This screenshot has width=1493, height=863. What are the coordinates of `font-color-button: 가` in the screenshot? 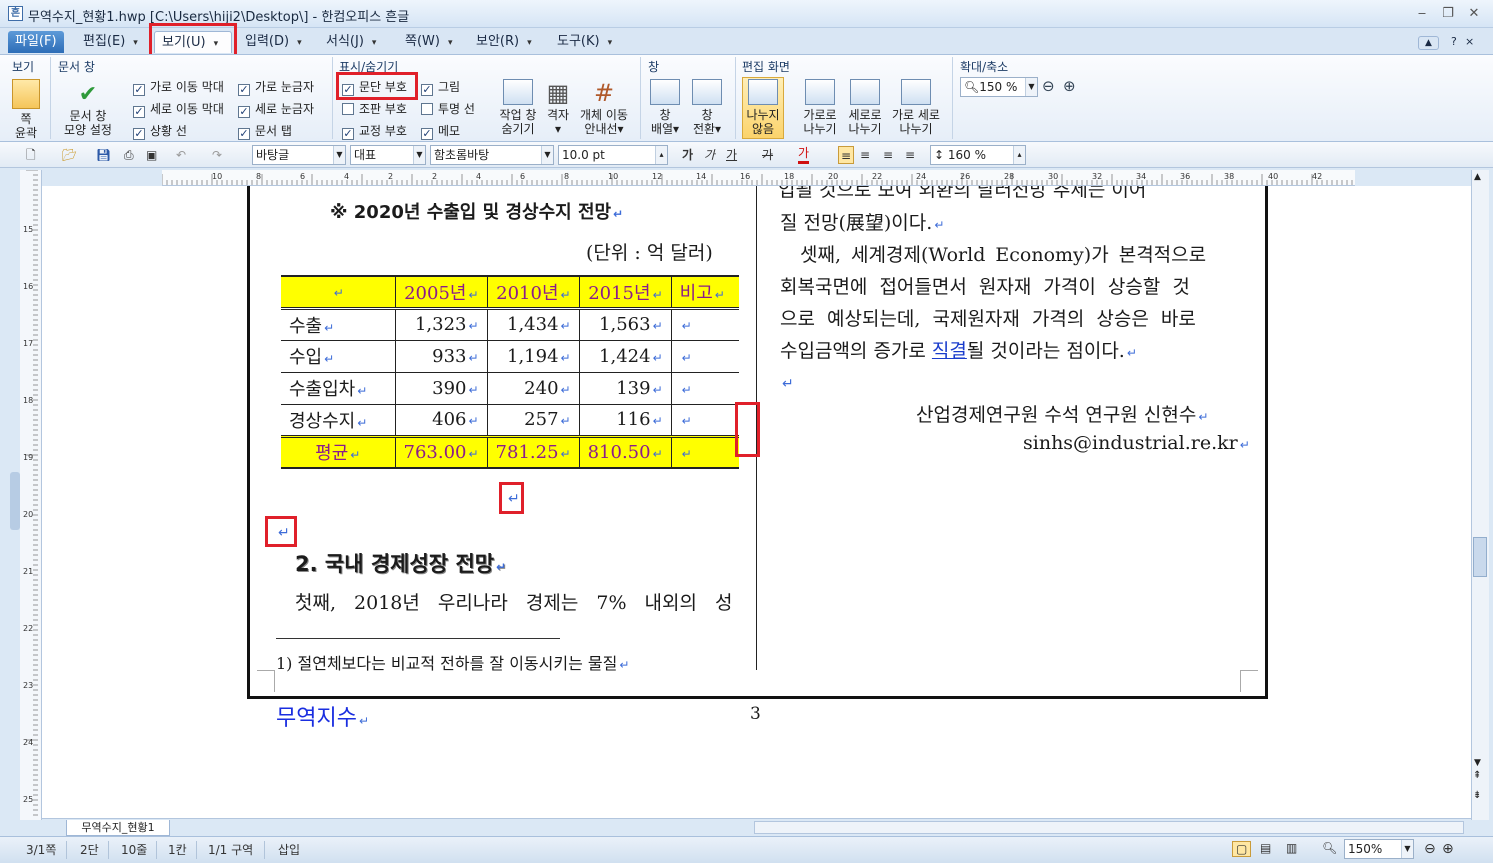 It's located at (804, 155).